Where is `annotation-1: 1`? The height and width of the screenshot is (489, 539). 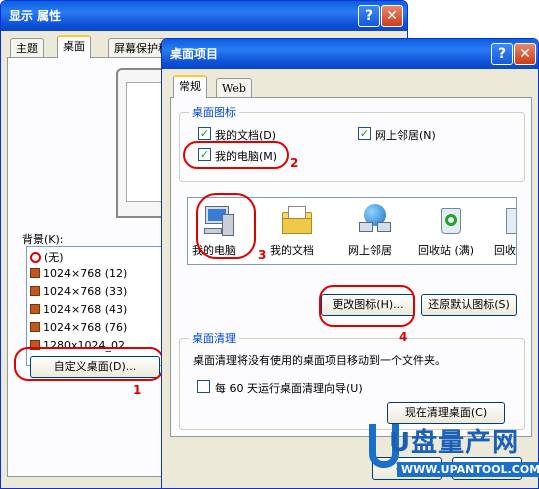 annotation-1: 1 is located at coordinates (137, 390).